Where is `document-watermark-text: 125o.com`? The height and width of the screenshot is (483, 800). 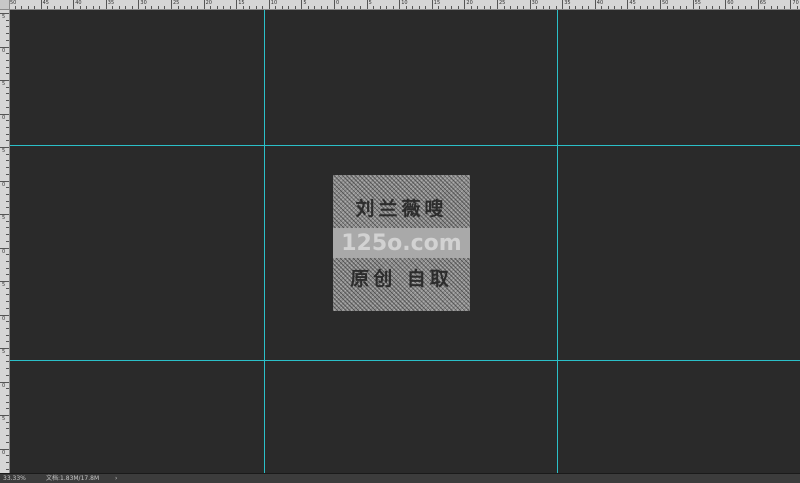
document-watermark-text: 125o.com is located at coordinates (401, 243).